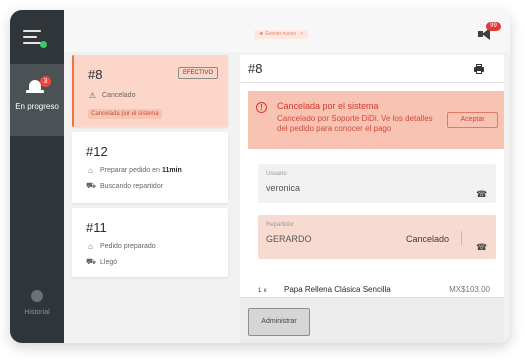 Image resolution: width=527 pixels, height=359 pixels. I want to click on top-bar: ★ Evento nuevo × 99, so click(287, 31).